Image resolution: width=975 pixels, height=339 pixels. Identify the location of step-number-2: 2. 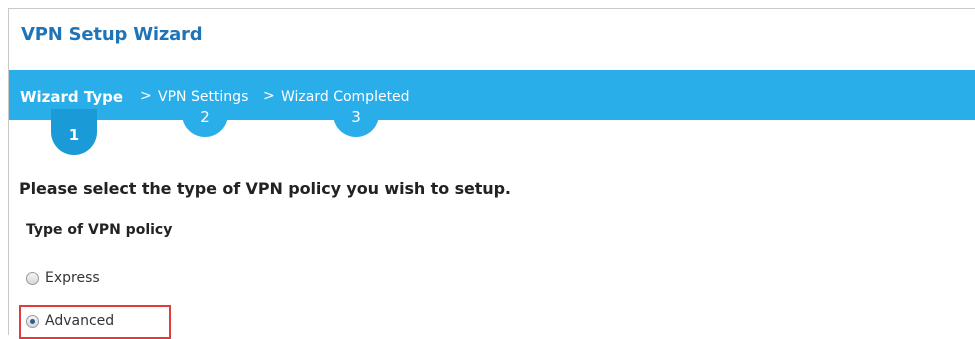
(205, 123).